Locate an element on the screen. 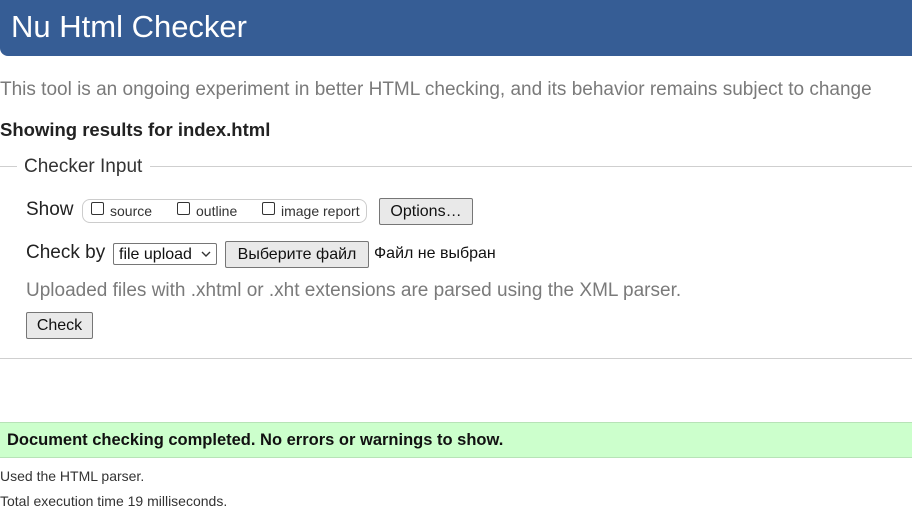 Image resolution: width=912 pixels, height=518 pixels. file-status-text: Файл не выбран is located at coordinates (435, 253).